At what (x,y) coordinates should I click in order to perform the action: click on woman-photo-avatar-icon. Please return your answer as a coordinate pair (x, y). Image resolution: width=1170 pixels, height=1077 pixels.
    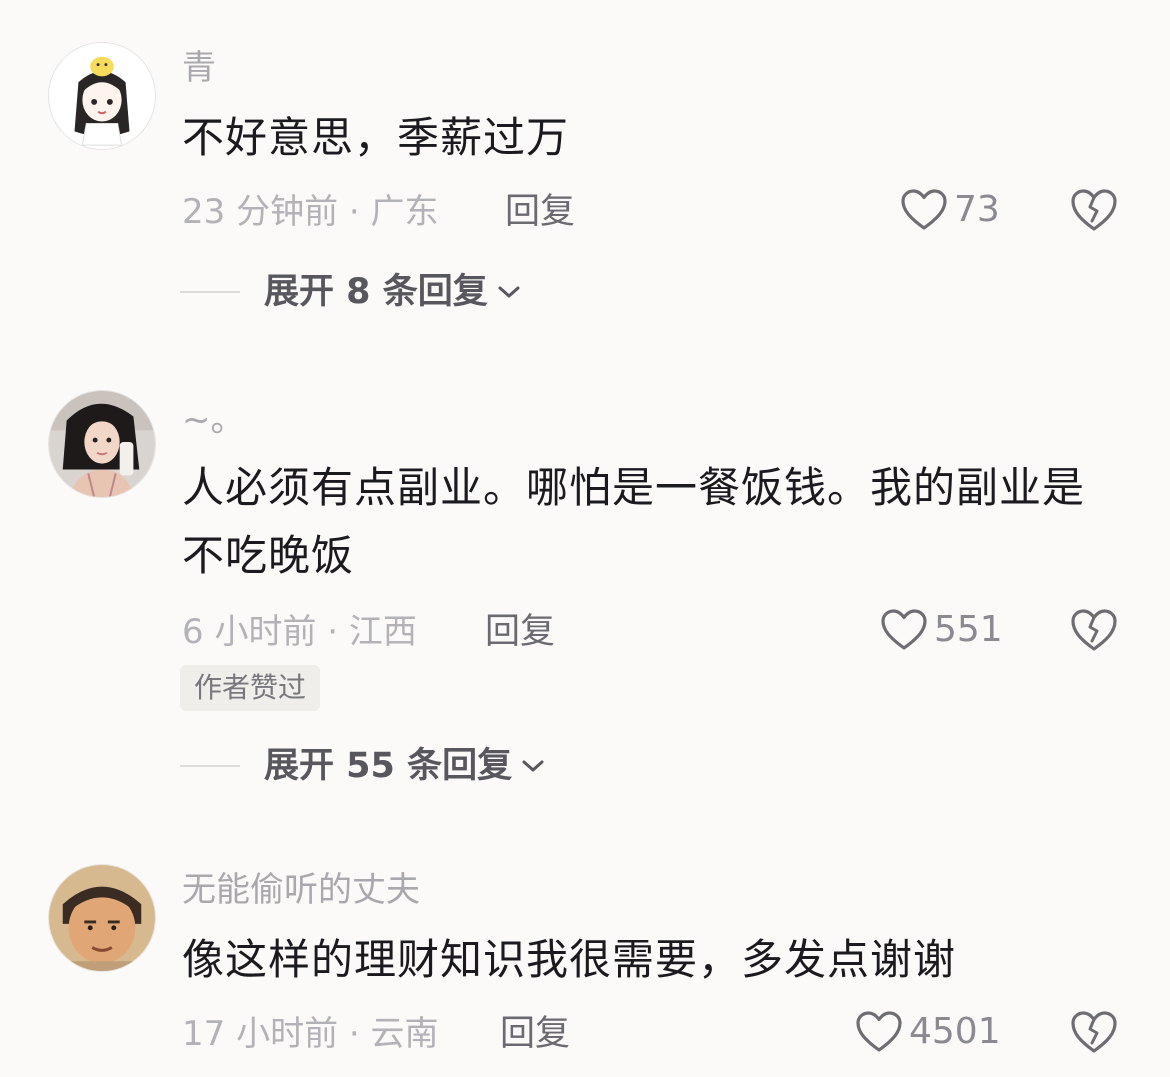
    Looking at the image, I should click on (102, 444).